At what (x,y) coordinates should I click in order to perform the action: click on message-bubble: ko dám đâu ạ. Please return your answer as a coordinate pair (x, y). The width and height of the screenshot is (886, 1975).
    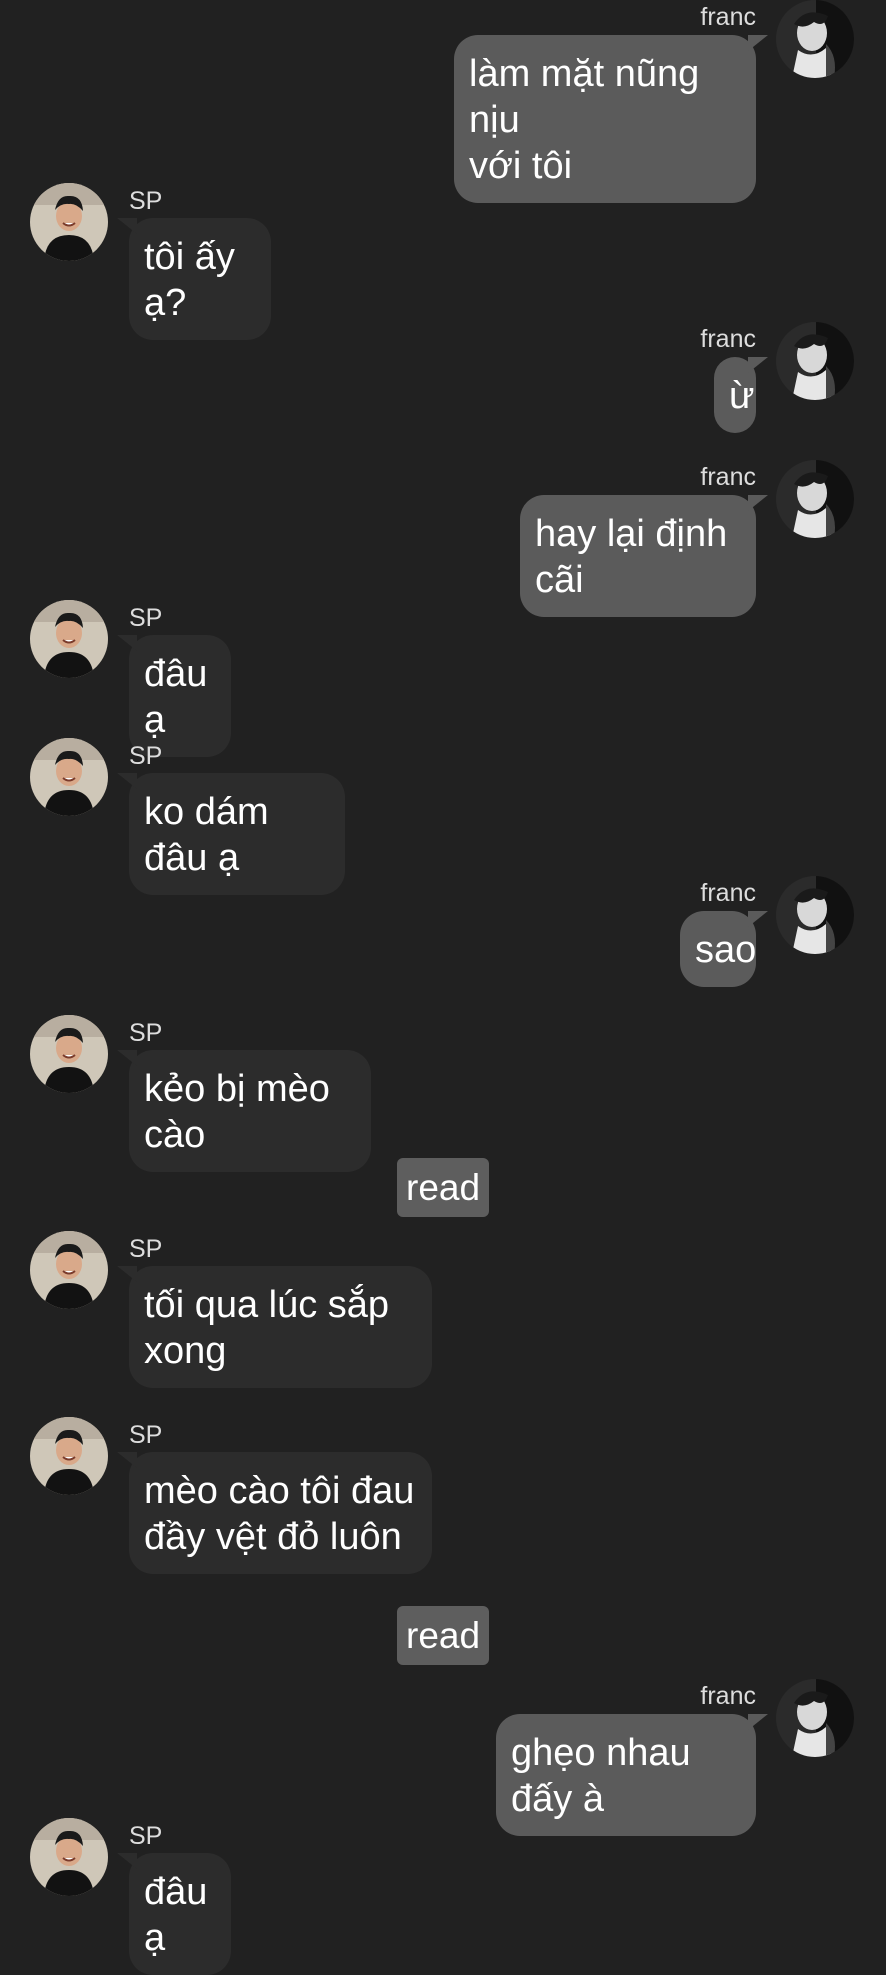
    Looking at the image, I should click on (231, 834).